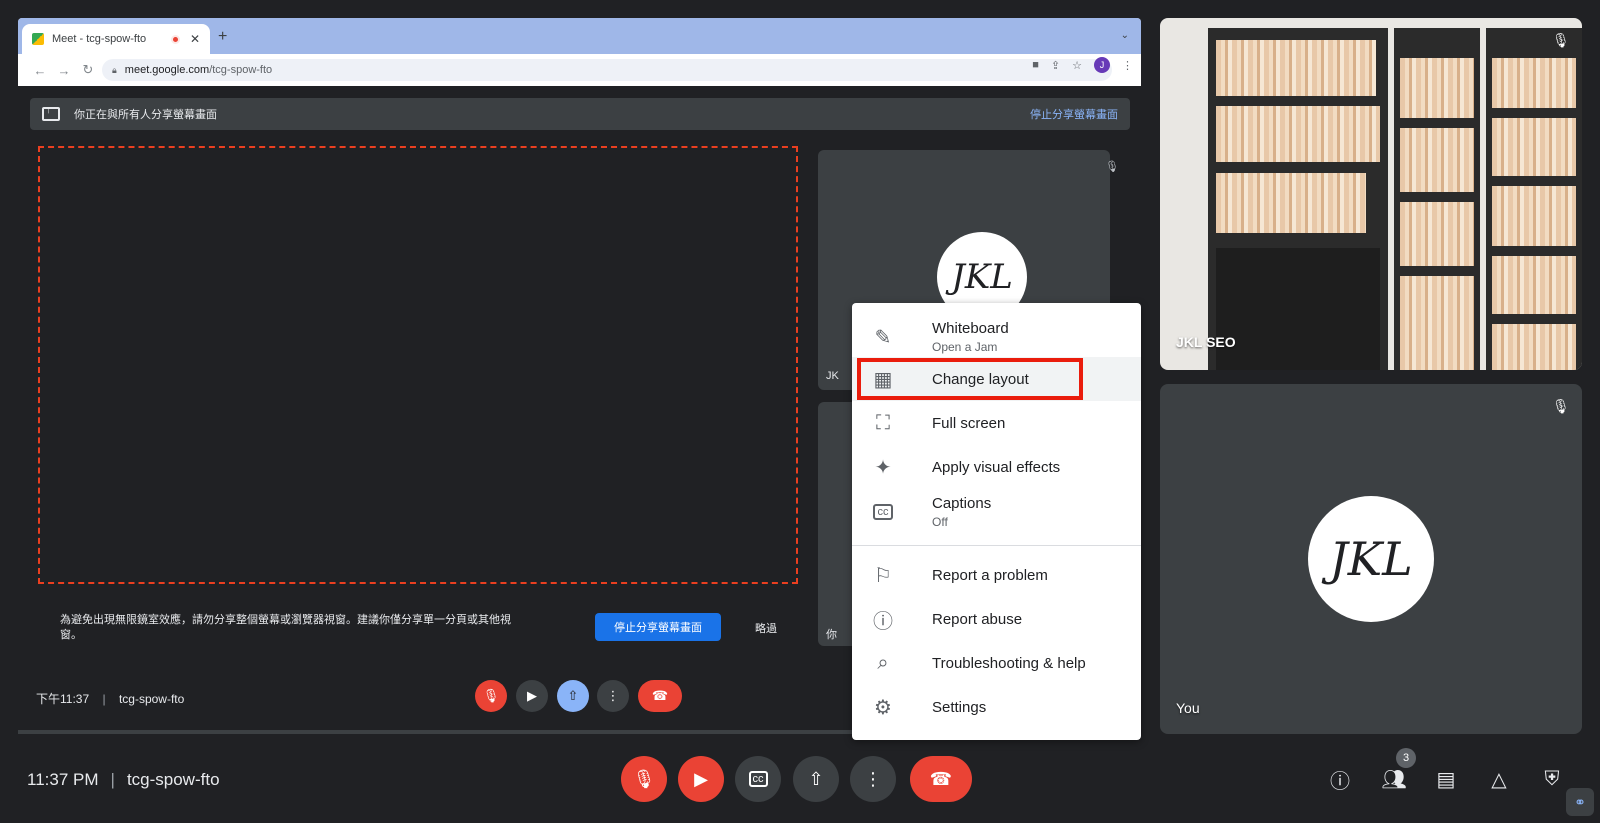 Image resolution: width=1600 pixels, height=823 pixels. What do you see at coordinates (241, 70) in the screenshot?
I see `url-path: /tcg-spow-fto` at bounding box center [241, 70].